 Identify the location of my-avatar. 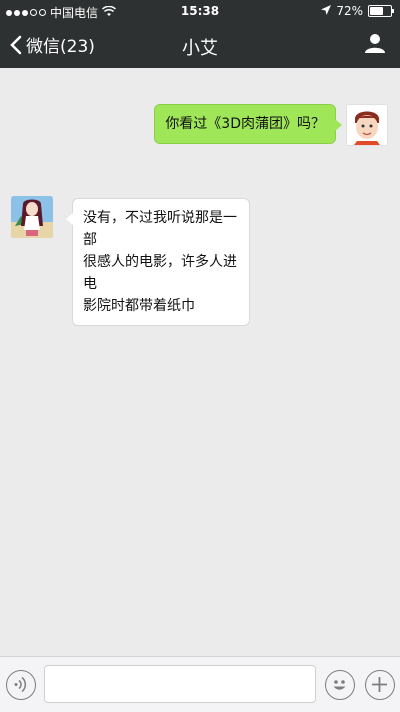
(367, 125).